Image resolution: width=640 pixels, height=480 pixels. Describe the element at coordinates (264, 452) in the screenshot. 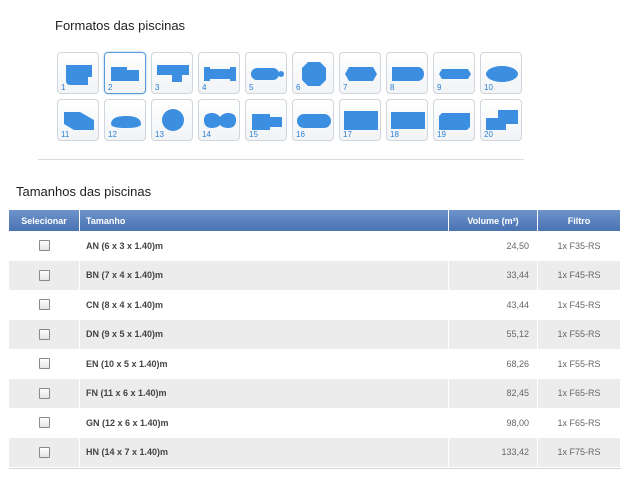

I see `size-cell: HN (14 x 7 x 1.40)m` at that location.